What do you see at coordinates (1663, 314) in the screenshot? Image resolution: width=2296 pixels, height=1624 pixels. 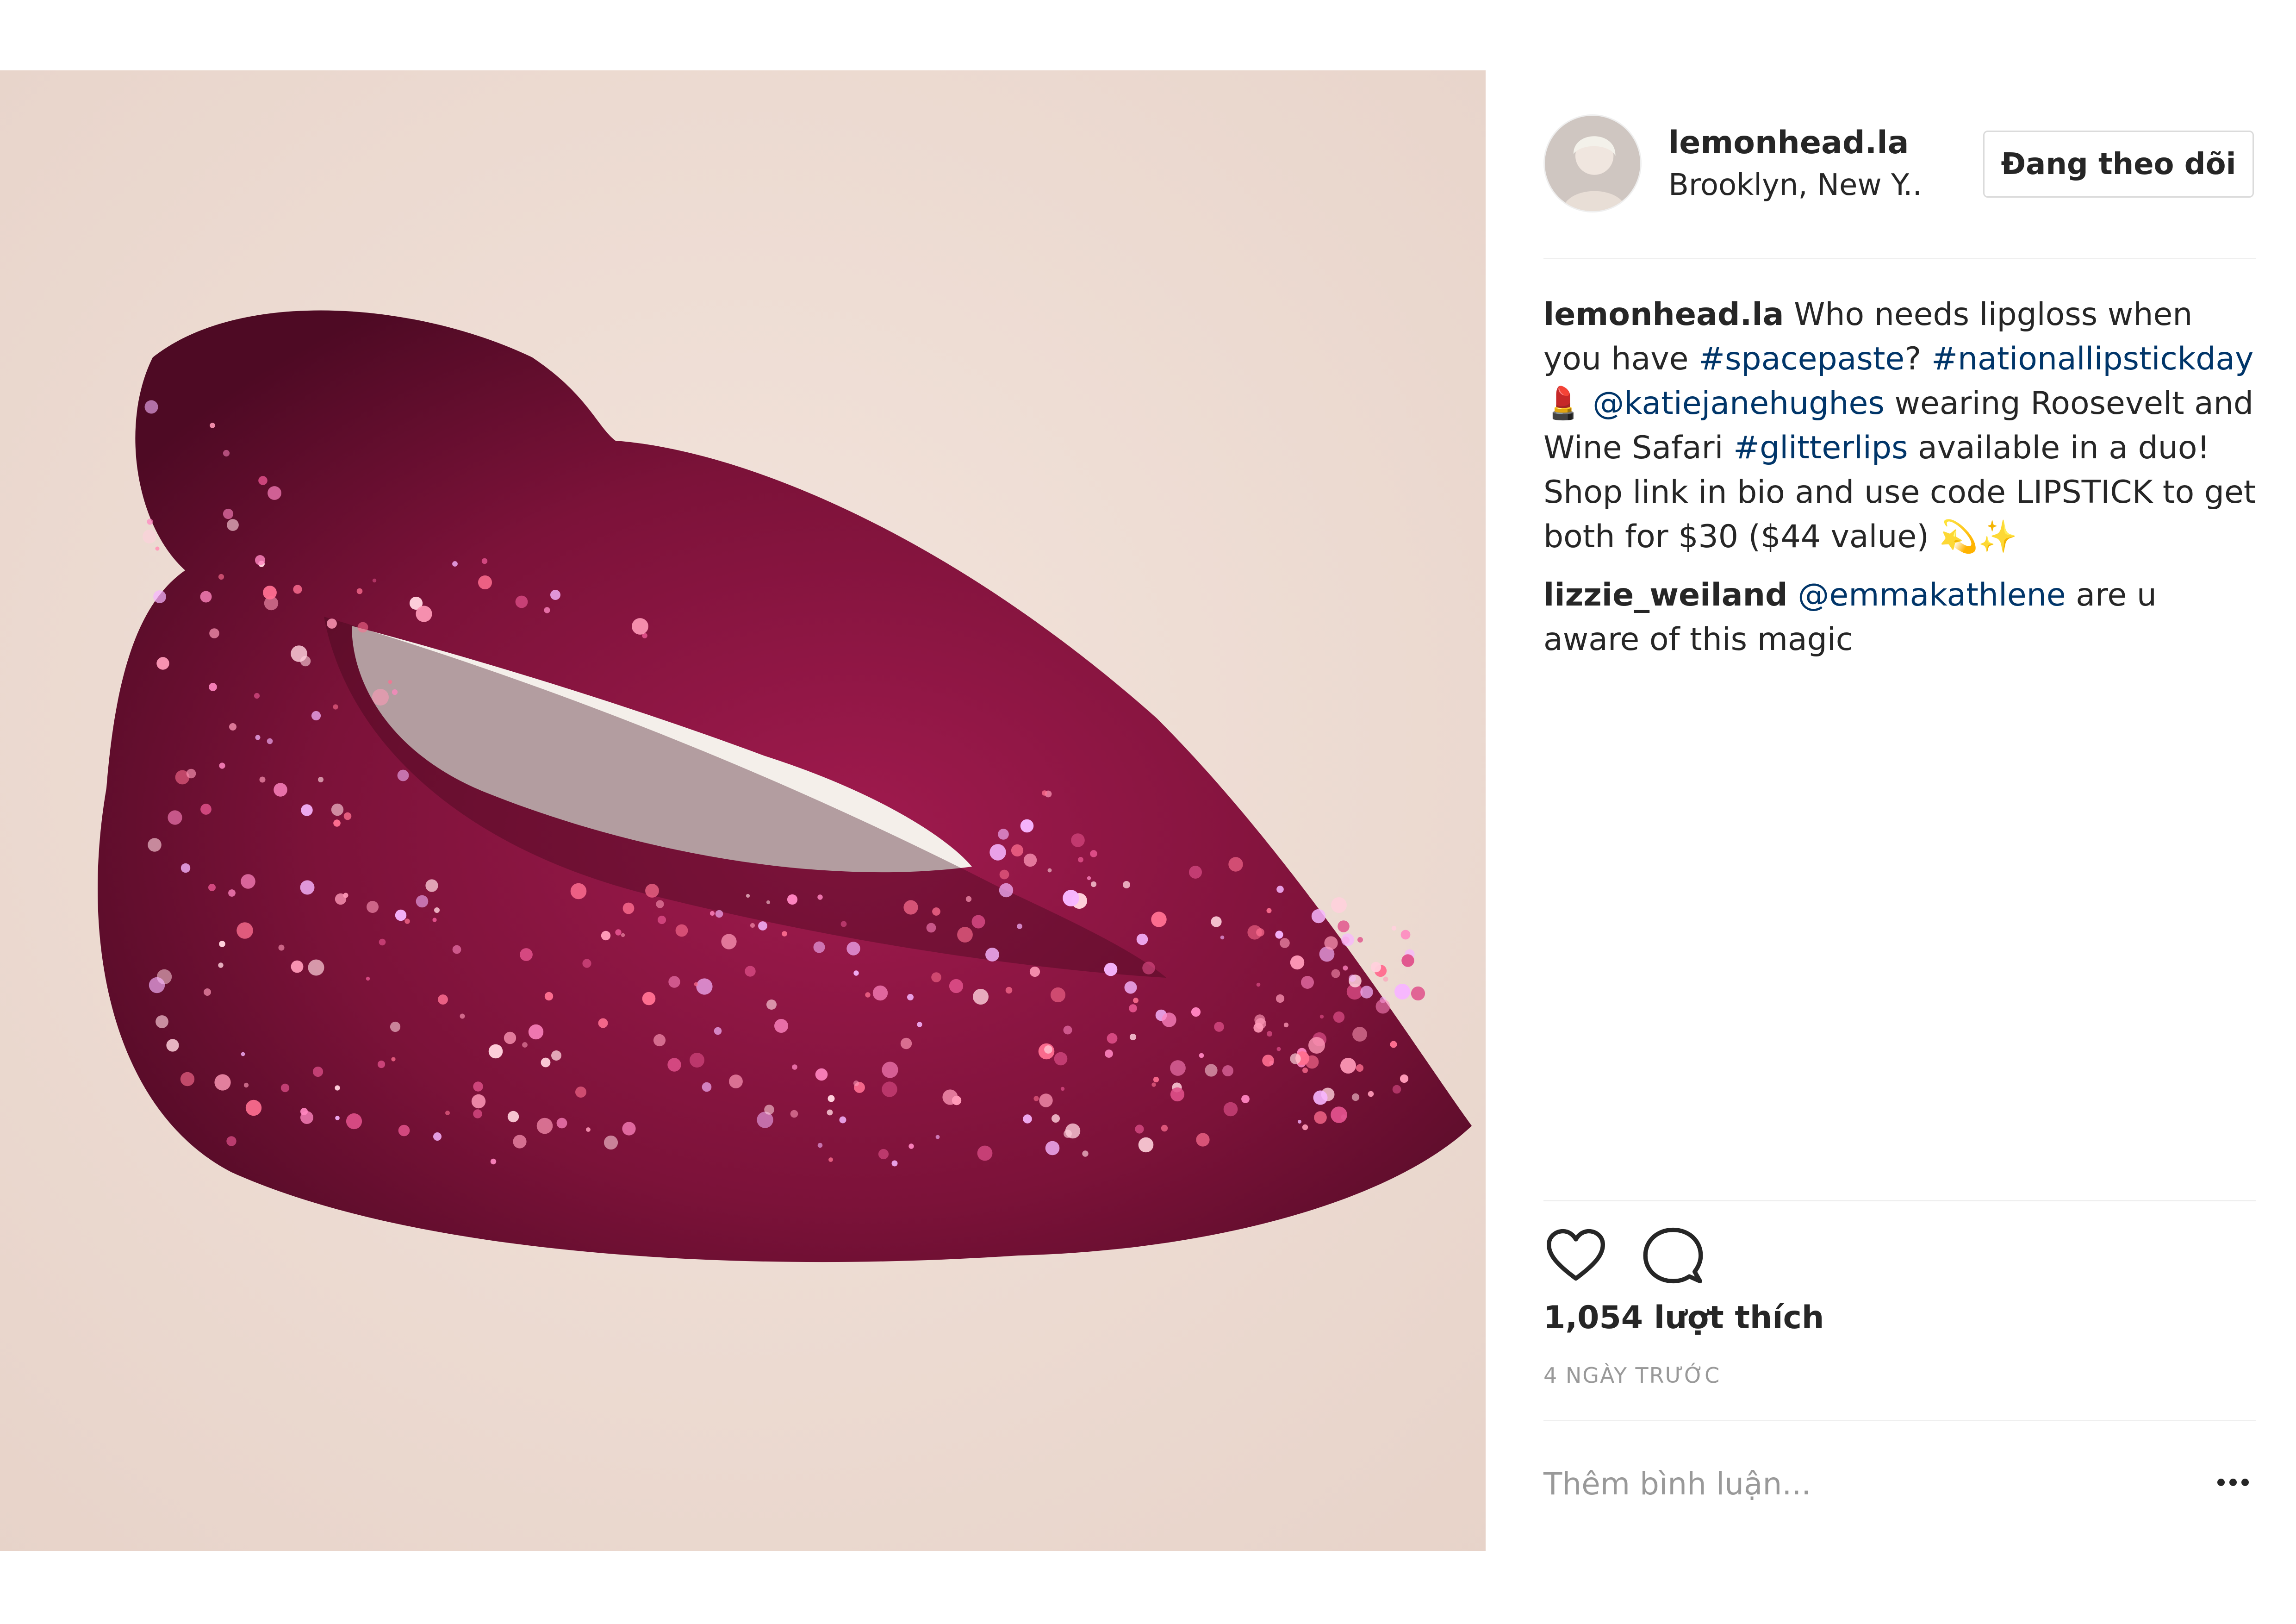 I see `comment-username: lemonhead.la` at bounding box center [1663, 314].